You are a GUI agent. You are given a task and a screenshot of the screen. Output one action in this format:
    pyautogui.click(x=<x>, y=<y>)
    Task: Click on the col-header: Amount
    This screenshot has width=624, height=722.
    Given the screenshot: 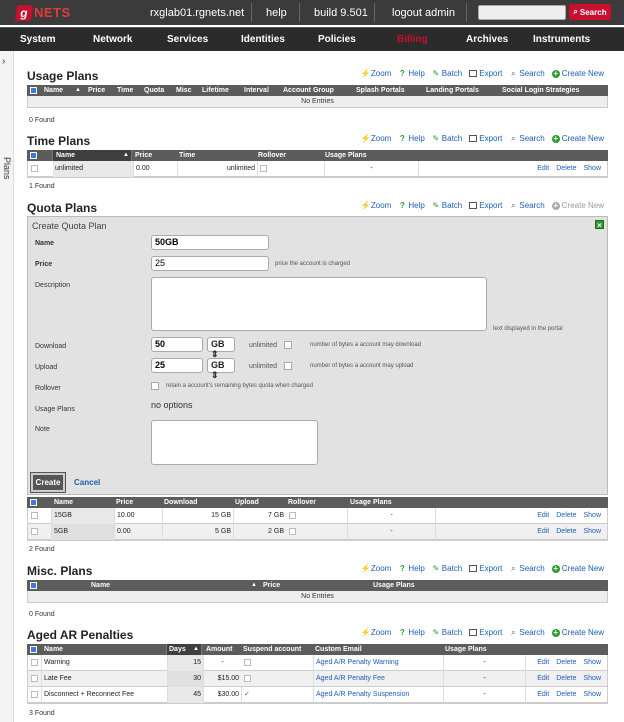 What is the action you would take?
    pyautogui.click(x=219, y=649)
    